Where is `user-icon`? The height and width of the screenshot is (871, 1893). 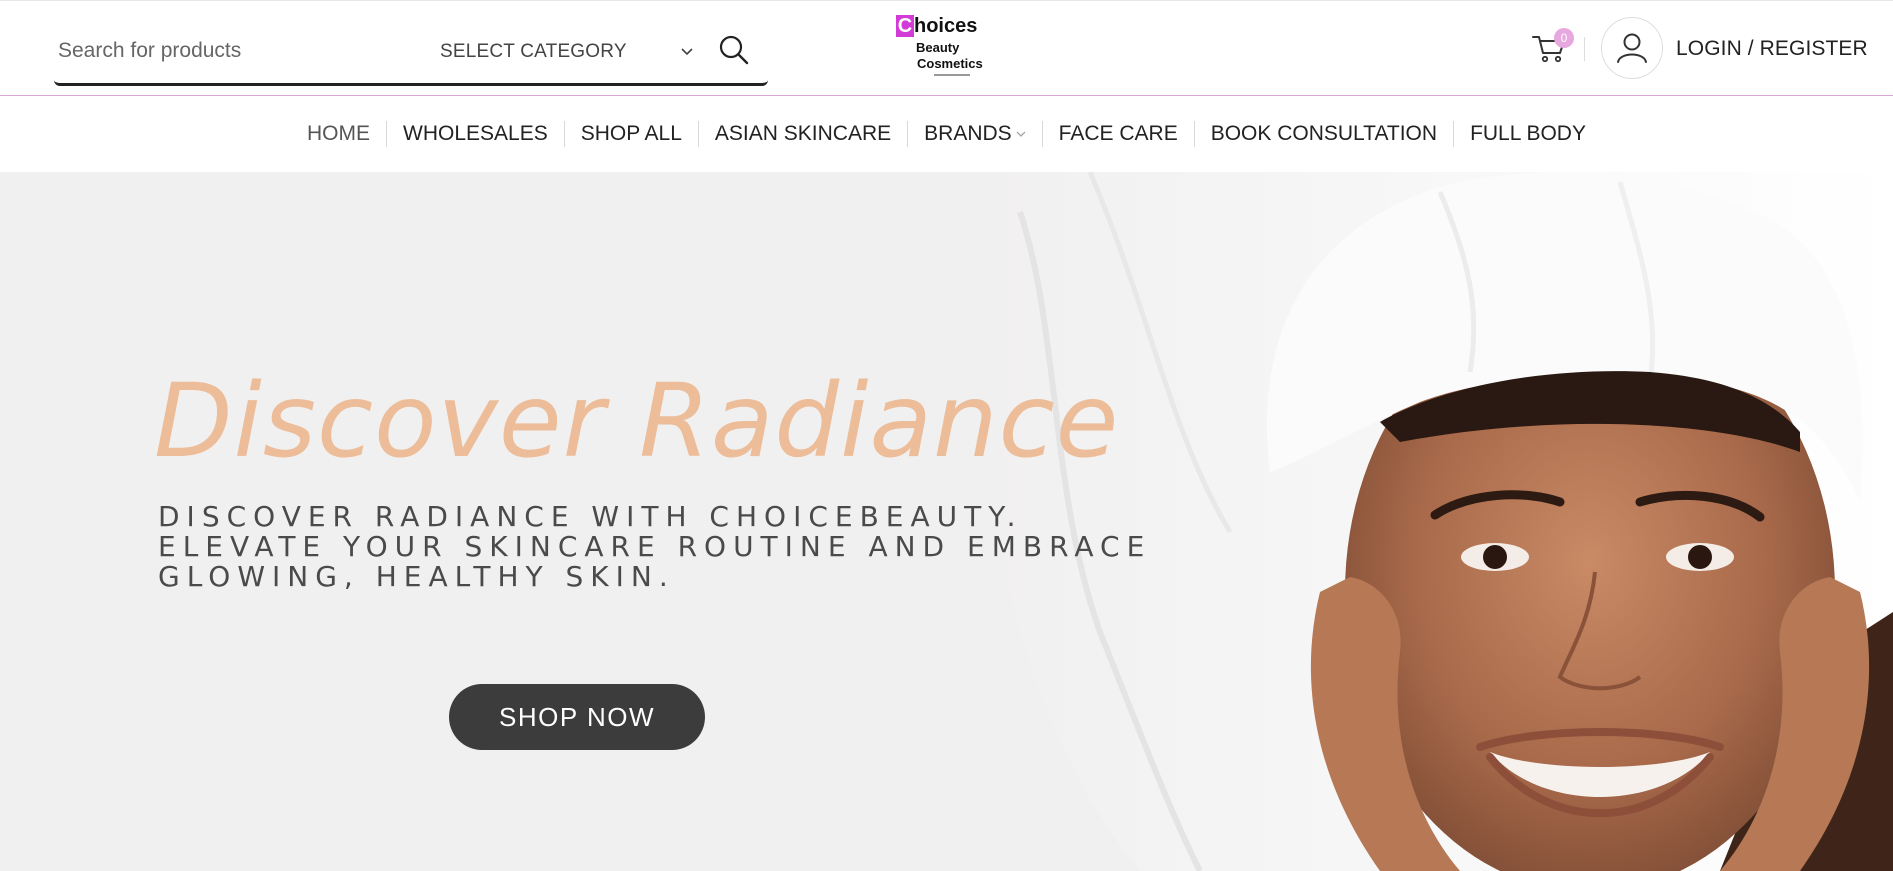
user-icon is located at coordinates (1632, 48).